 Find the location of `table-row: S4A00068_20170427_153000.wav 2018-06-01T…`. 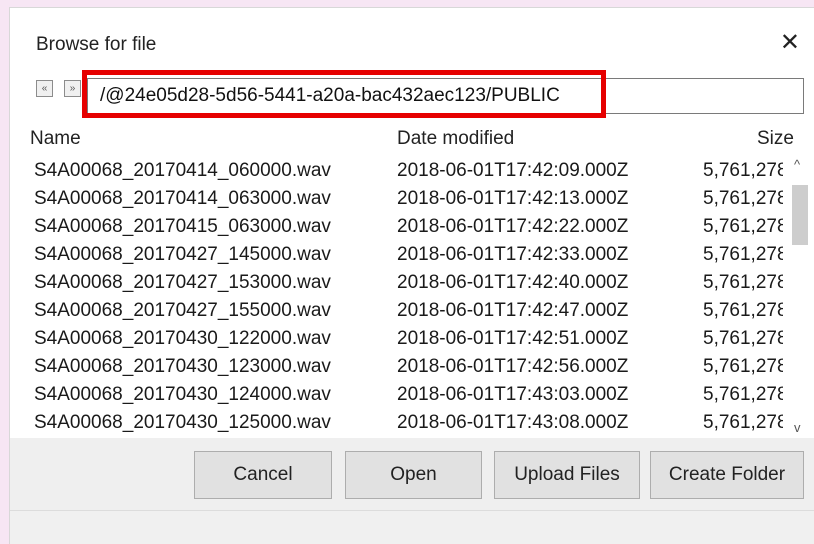

table-row: S4A00068_20170427_153000.wav 2018-06-01T… is located at coordinates (400, 281).